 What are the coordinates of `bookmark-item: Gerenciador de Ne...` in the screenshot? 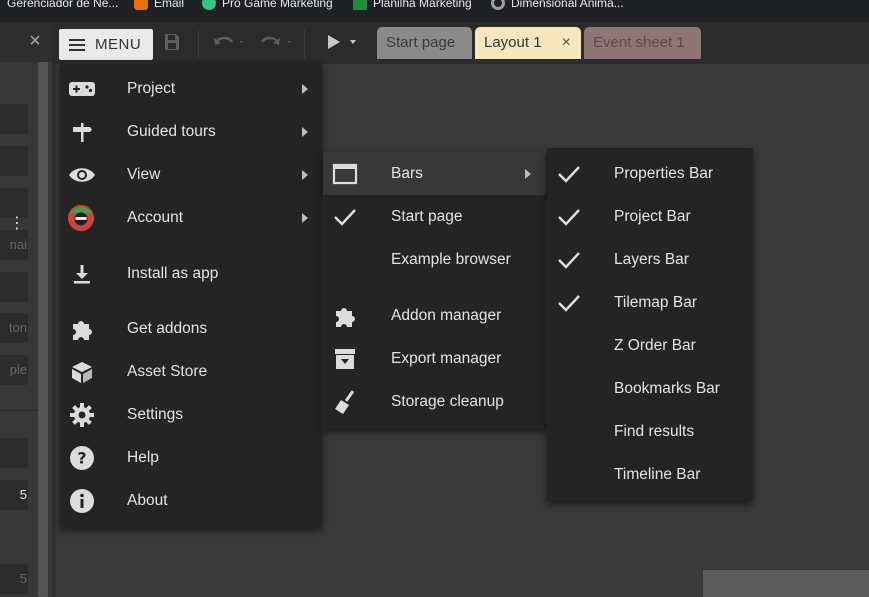 It's located at (62, 6).